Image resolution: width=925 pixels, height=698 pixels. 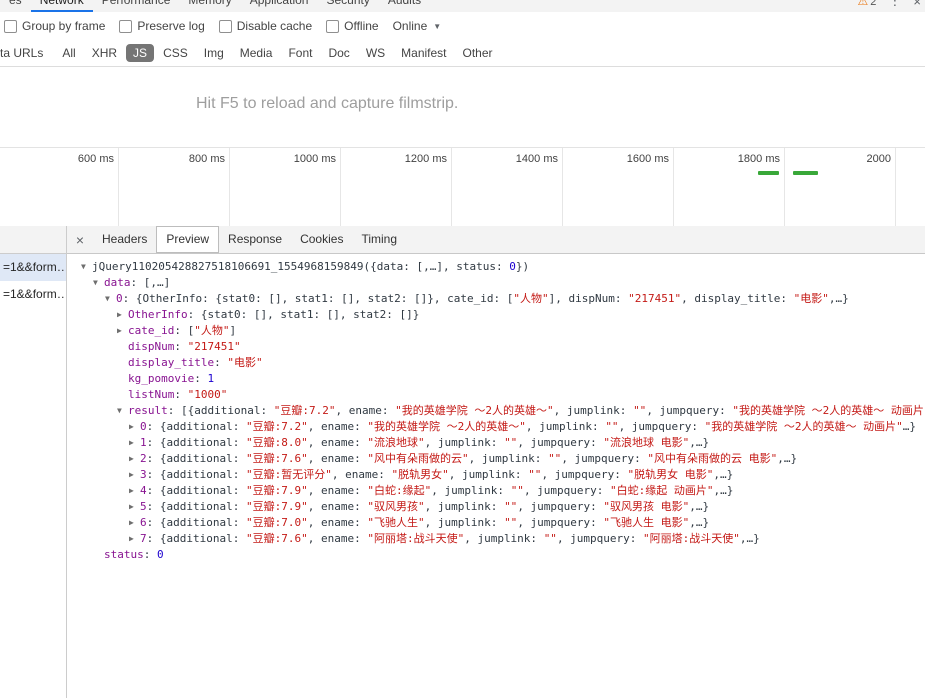 I want to click on checkbox-offline: Offline, so click(x=352, y=26).